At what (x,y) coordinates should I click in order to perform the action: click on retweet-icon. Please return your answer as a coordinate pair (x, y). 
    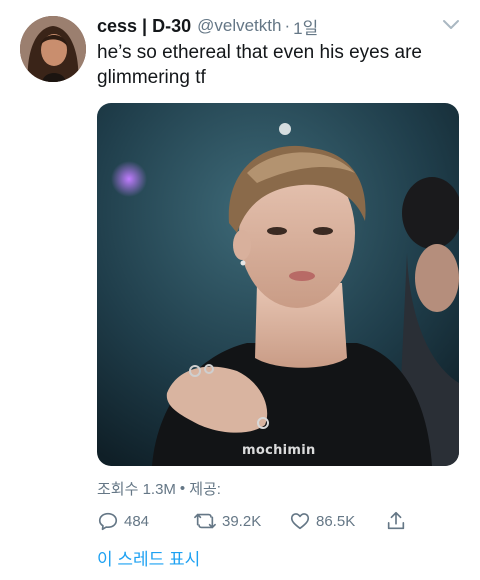
    Looking at the image, I should click on (205, 521).